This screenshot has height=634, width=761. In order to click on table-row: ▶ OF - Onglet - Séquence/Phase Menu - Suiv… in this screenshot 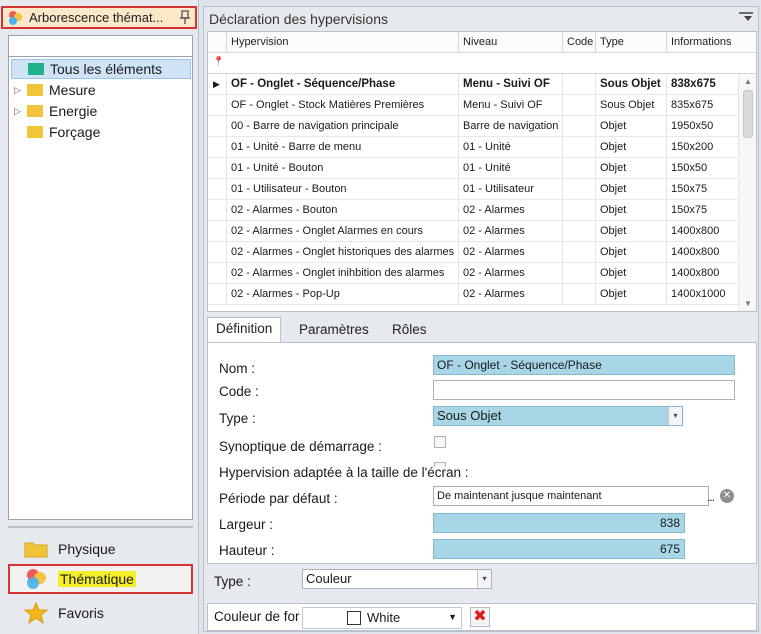, I will do `click(474, 84)`.